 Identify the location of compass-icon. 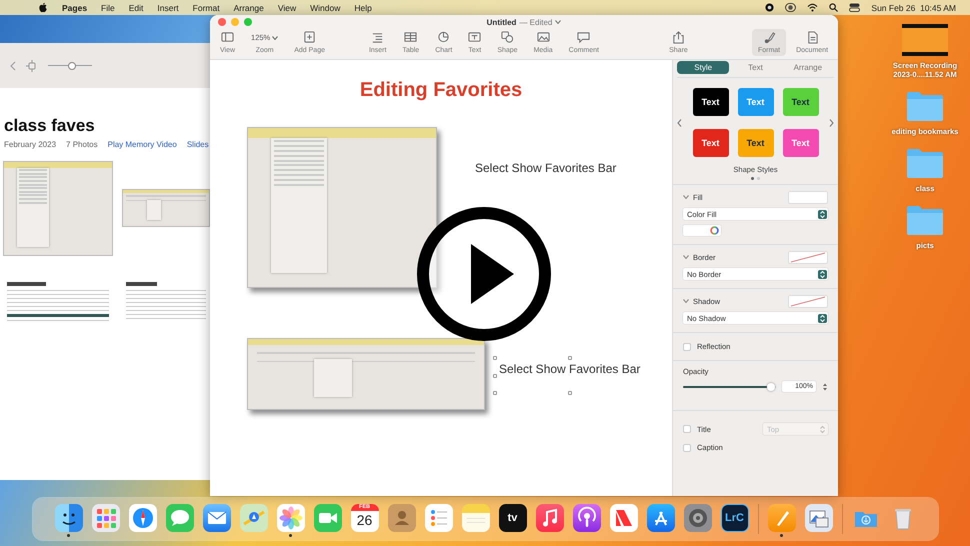
(142, 518).